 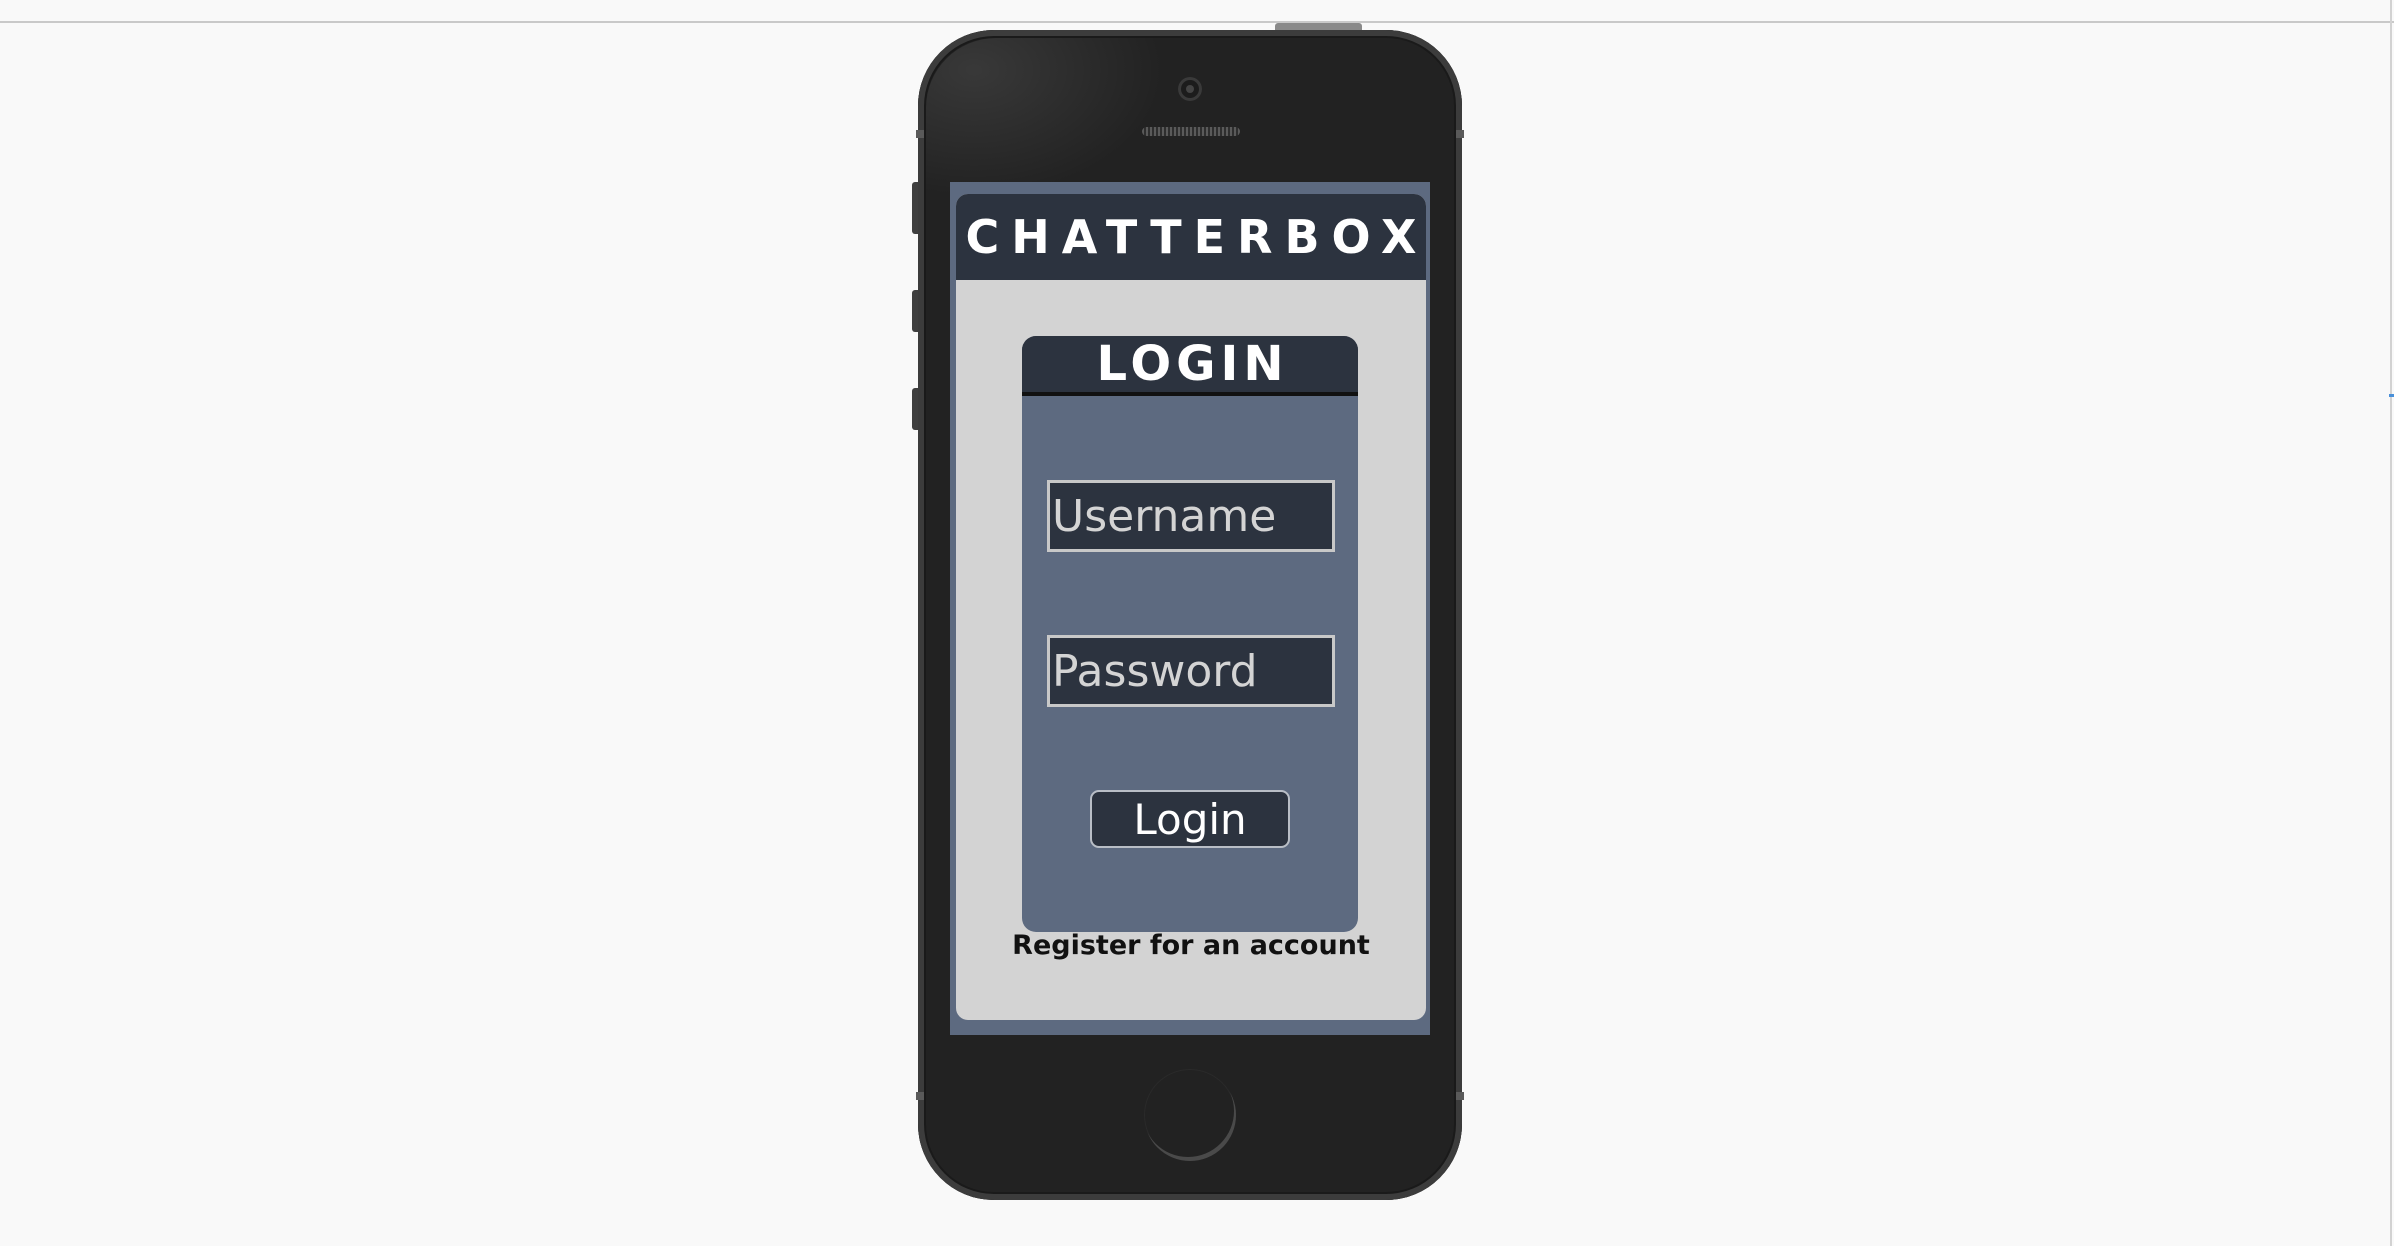 What do you see at coordinates (1190, 819) in the screenshot?
I see `login-button: Login` at bounding box center [1190, 819].